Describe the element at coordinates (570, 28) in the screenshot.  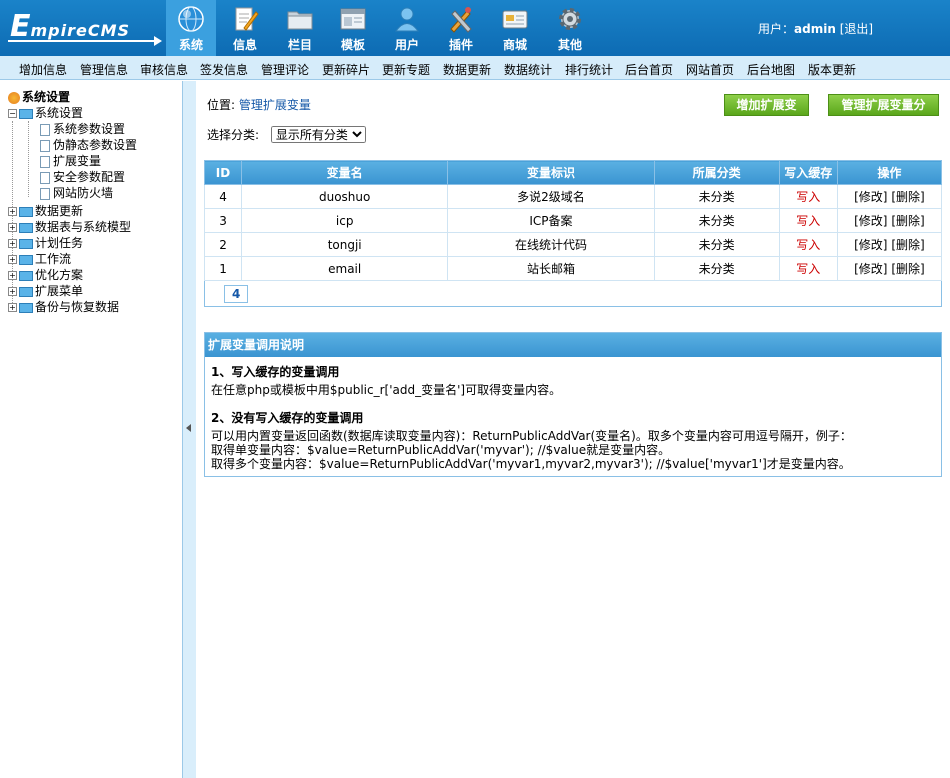
I see `nav-other: 其他` at that location.